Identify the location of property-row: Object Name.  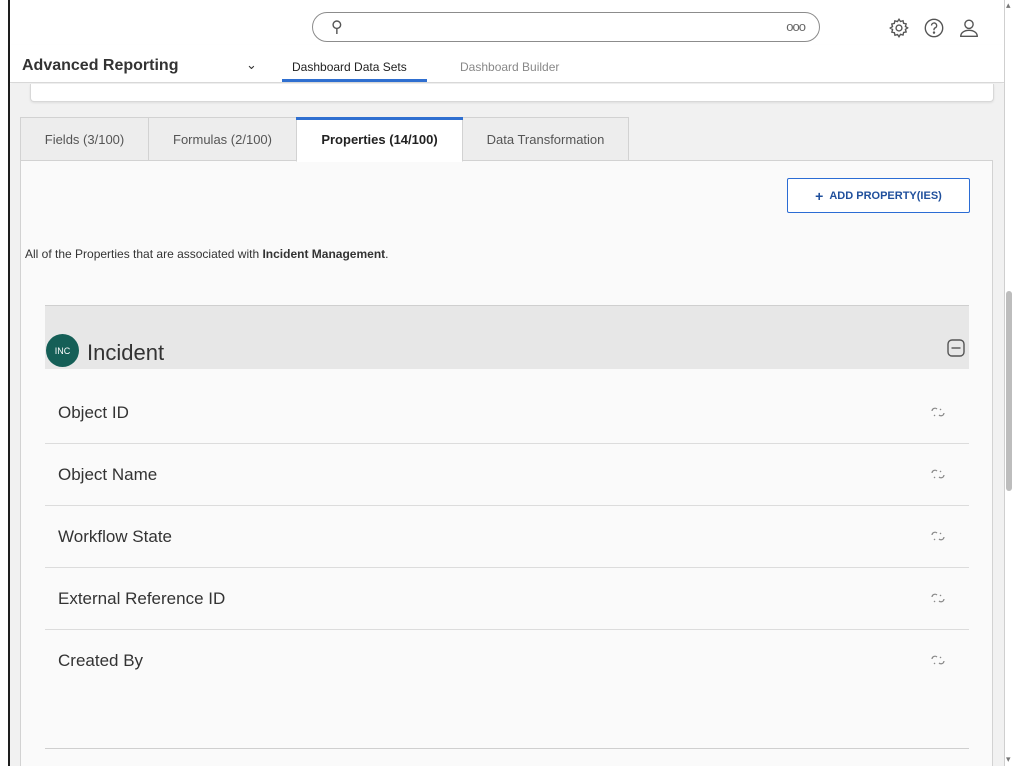
(507, 475).